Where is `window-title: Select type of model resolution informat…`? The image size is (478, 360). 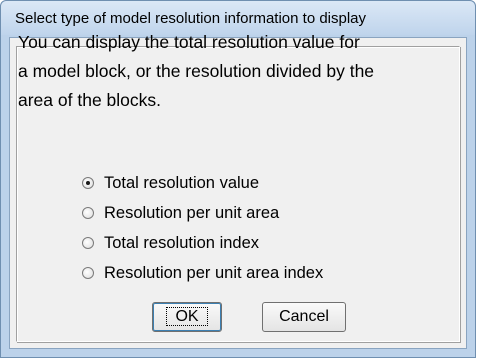 window-title: Select type of model resolution informat… is located at coordinates (191, 18).